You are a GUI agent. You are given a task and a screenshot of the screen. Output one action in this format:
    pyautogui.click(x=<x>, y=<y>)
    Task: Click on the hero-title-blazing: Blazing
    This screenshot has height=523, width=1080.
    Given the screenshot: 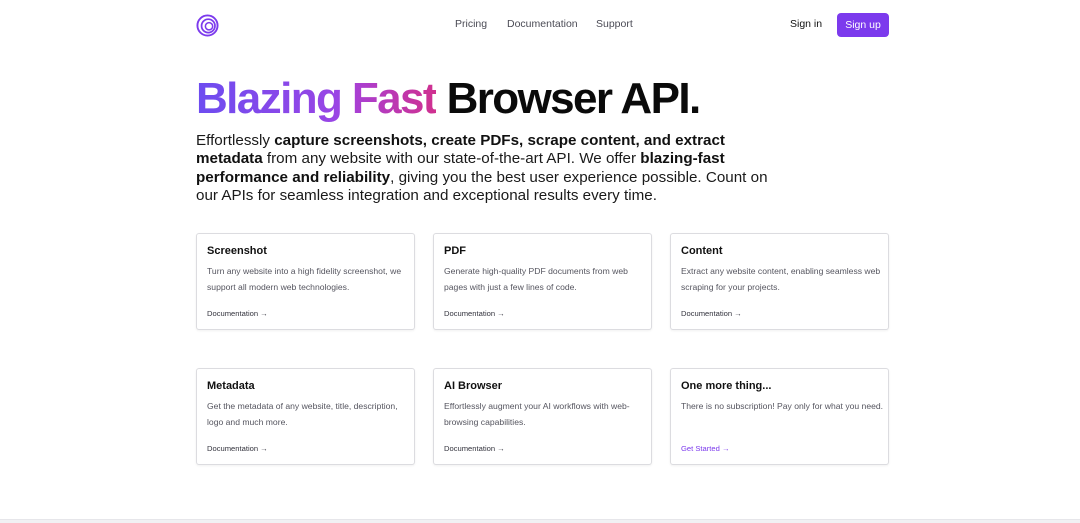 What is the action you would take?
    pyautogui.click(x=269, y=98)
    